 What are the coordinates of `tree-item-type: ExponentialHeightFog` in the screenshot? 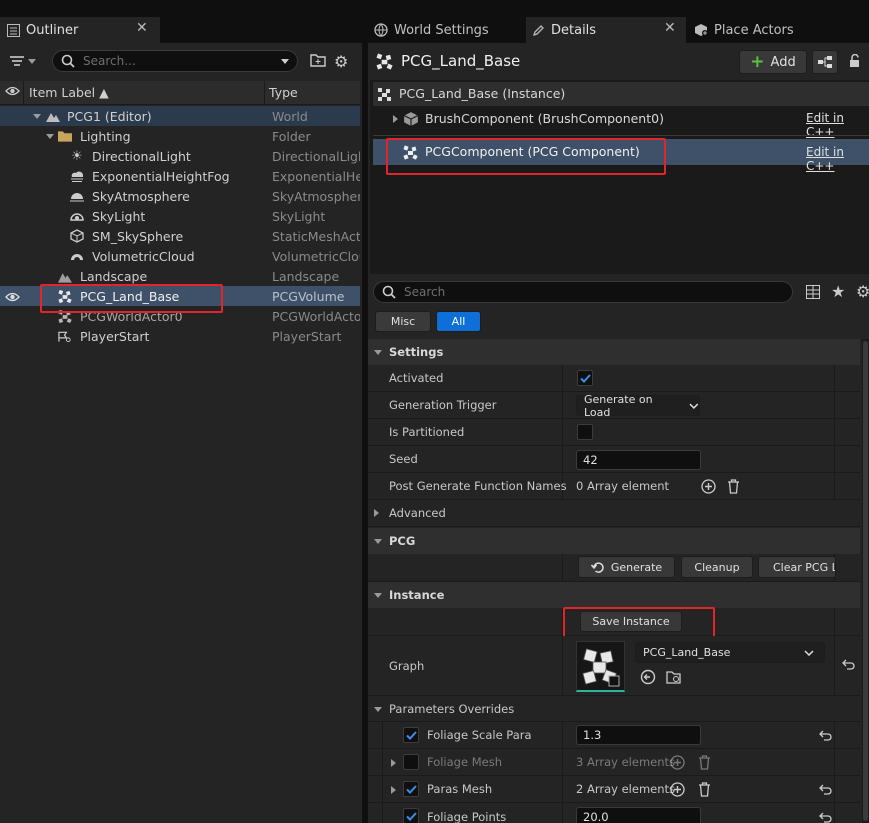 It's located at (316, 176).